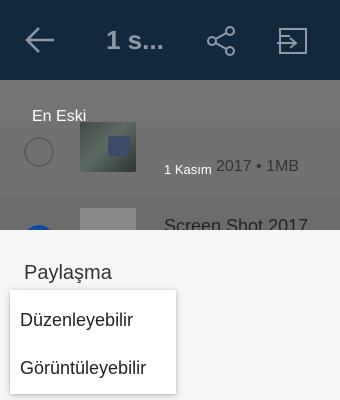 The width and height of the screenshot is (340, 400). What do you see at coordinates (108, 219) in the screenshot?
I see `file-thumbnail` at bounding box center [108, 219].